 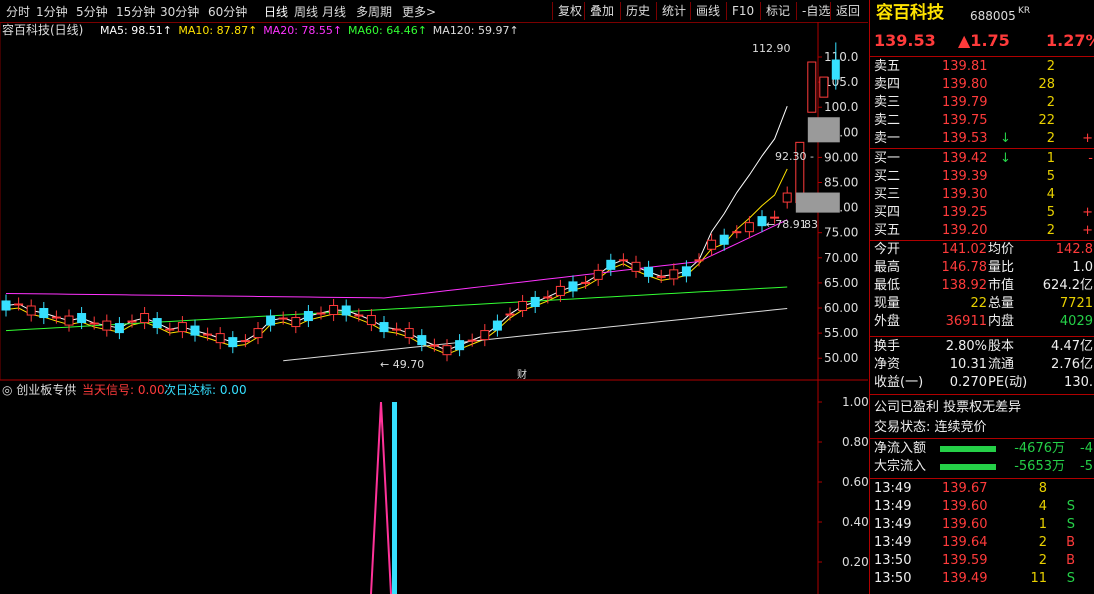 What do you see at coordinates (1001, 364) in the screenshot?
I see `stat-label: 流通` at bounding box center [1001, 364].